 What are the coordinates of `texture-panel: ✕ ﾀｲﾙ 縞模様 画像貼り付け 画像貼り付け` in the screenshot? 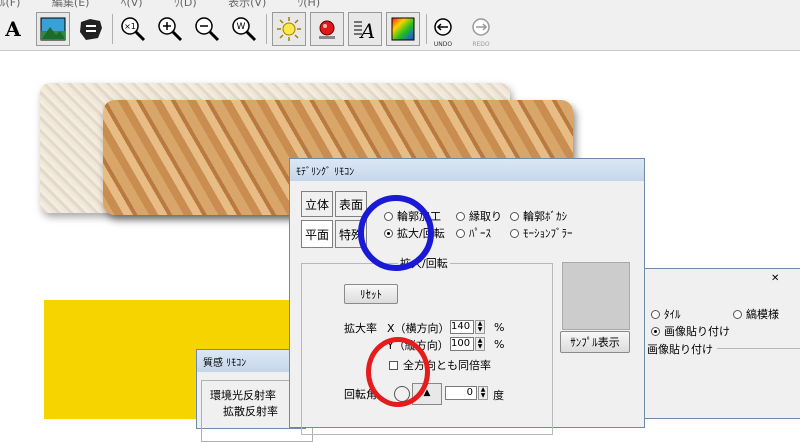 It's located at (720, 343).